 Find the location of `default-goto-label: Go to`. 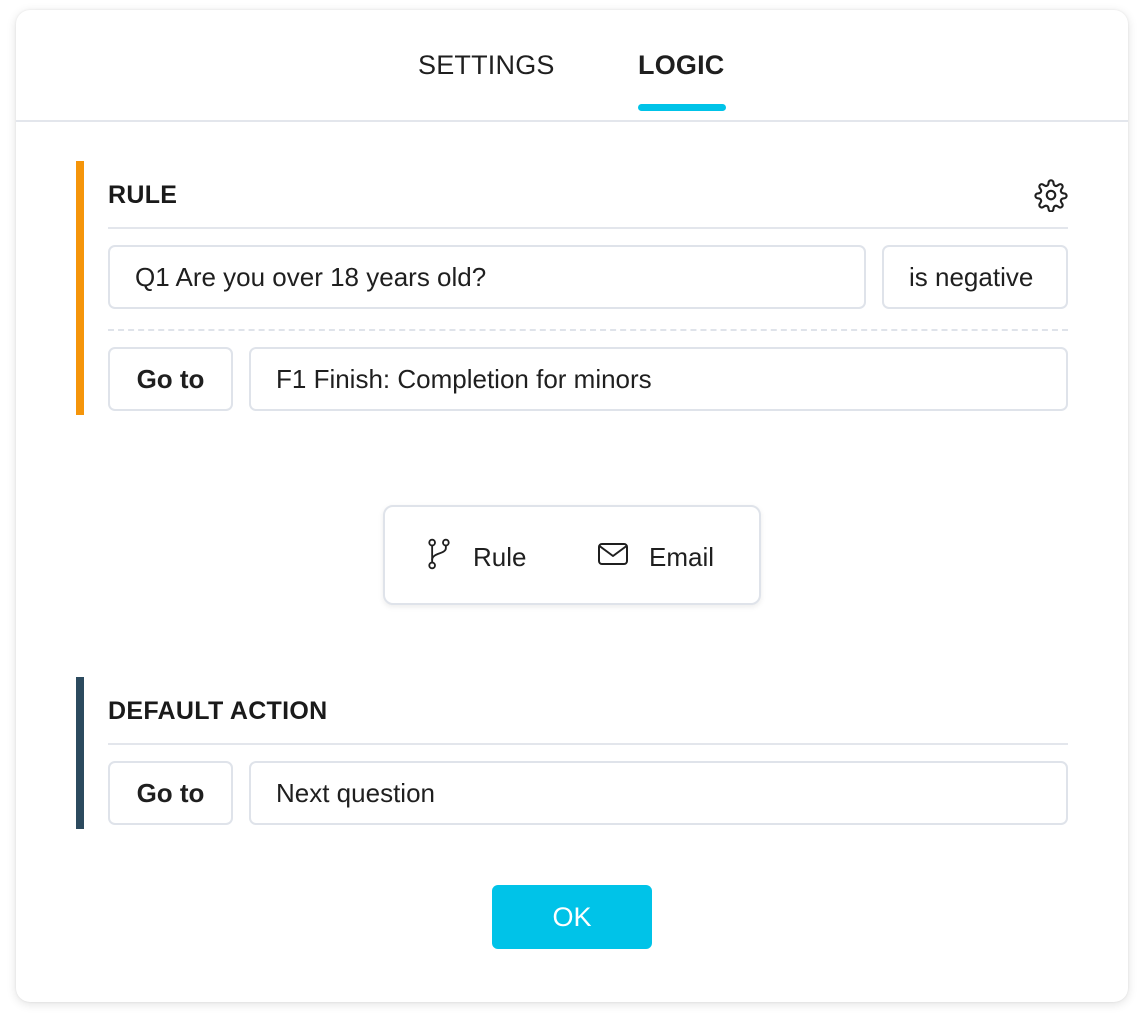

default-goto-label: Go to is located at coordinates (170, 793).